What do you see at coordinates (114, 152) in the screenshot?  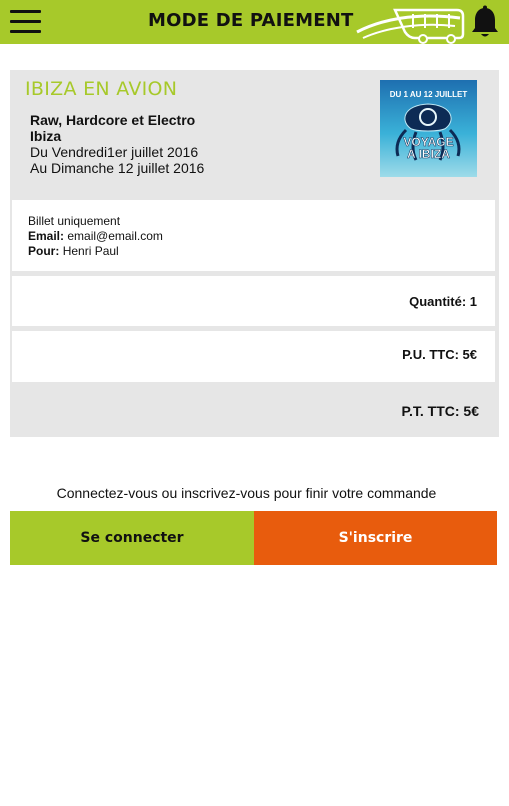 I see `event-date-from: Du Vendredi1er juillet 2016` at bounding box center [114, 152].